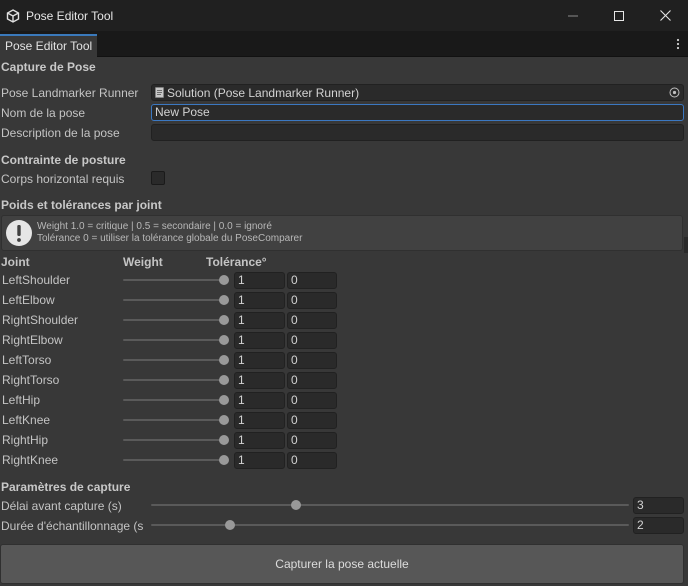  Describe the element at coordinates (70, 93) in the screenshot. I see `runner-label: Pose Landmarker Runner` at that location.